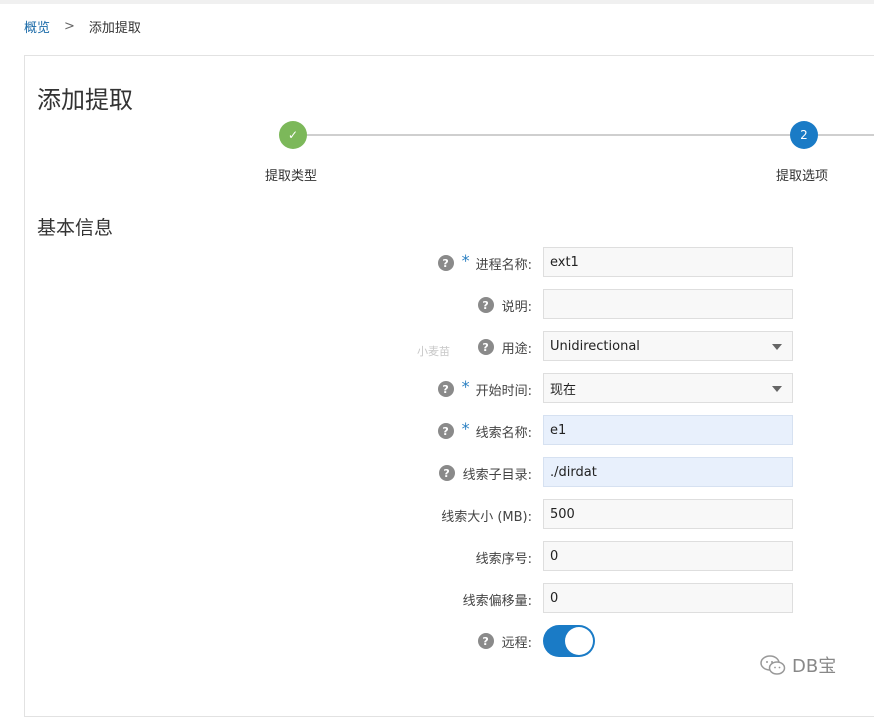  I want to click on purpose-select: Unidirectional, so click(668, 346).